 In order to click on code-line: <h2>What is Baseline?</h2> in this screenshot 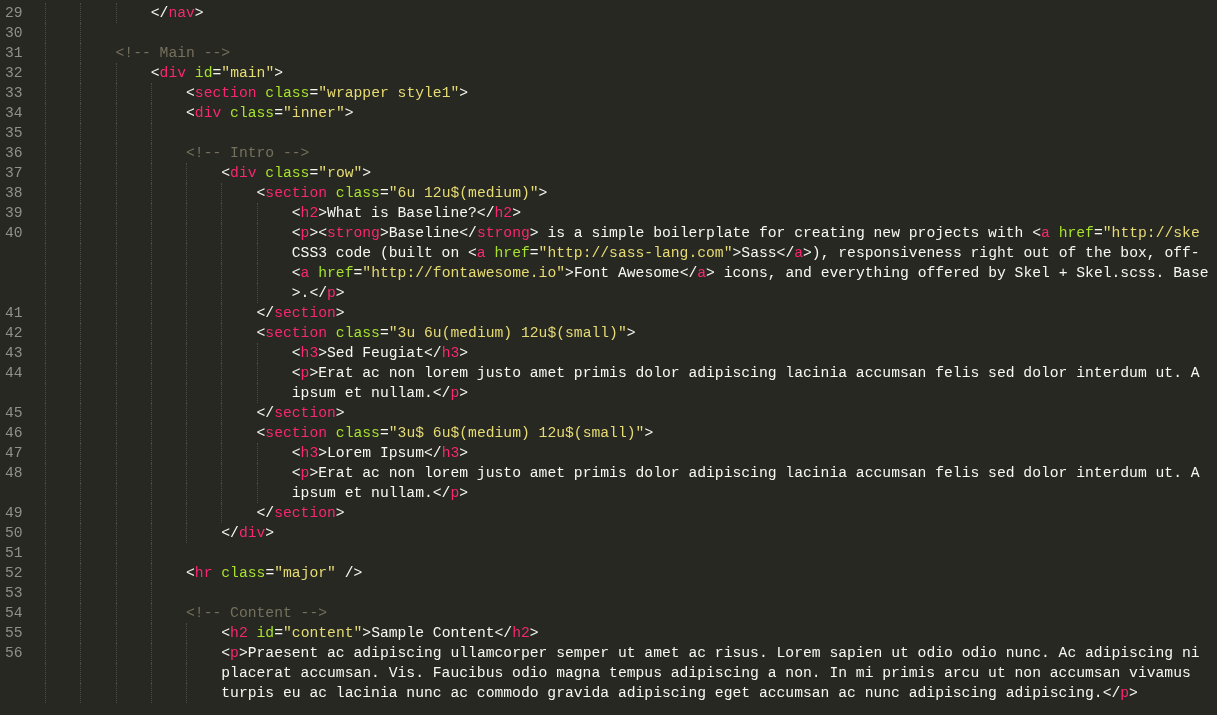, I will do `click(406, 213)`.